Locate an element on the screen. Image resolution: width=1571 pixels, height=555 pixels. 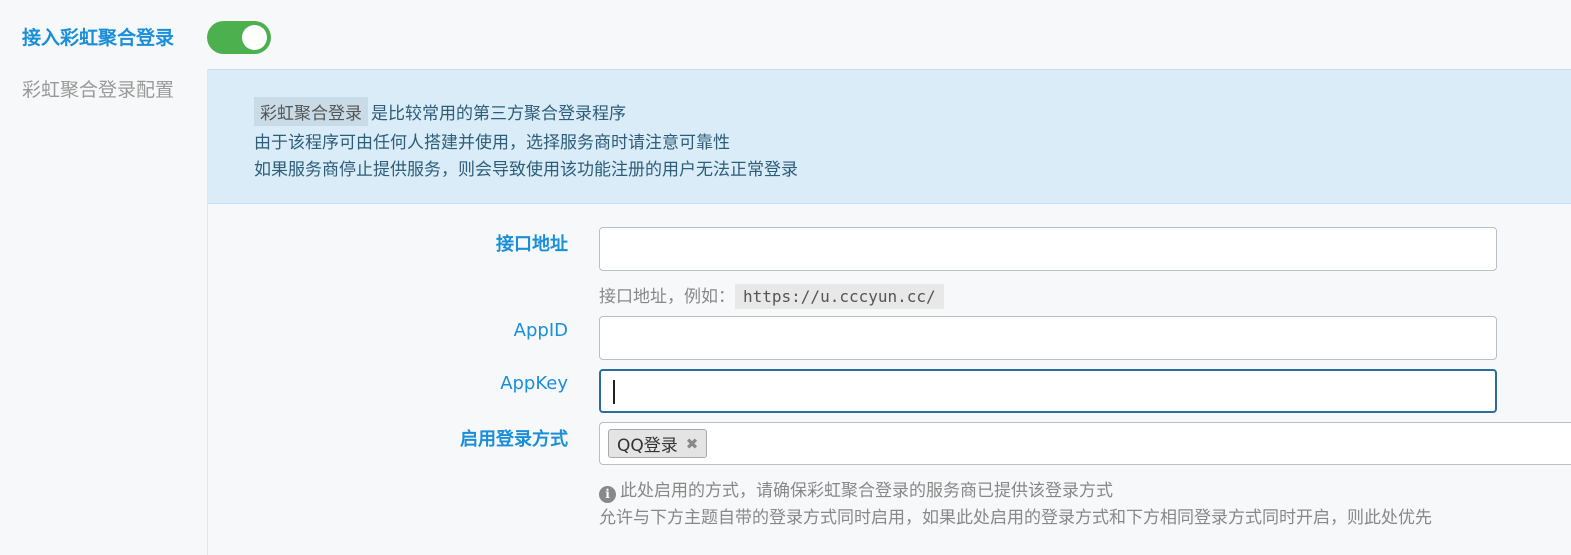
api-url-help-text: 接口地址，例如： is located at coordinates (667, 297).